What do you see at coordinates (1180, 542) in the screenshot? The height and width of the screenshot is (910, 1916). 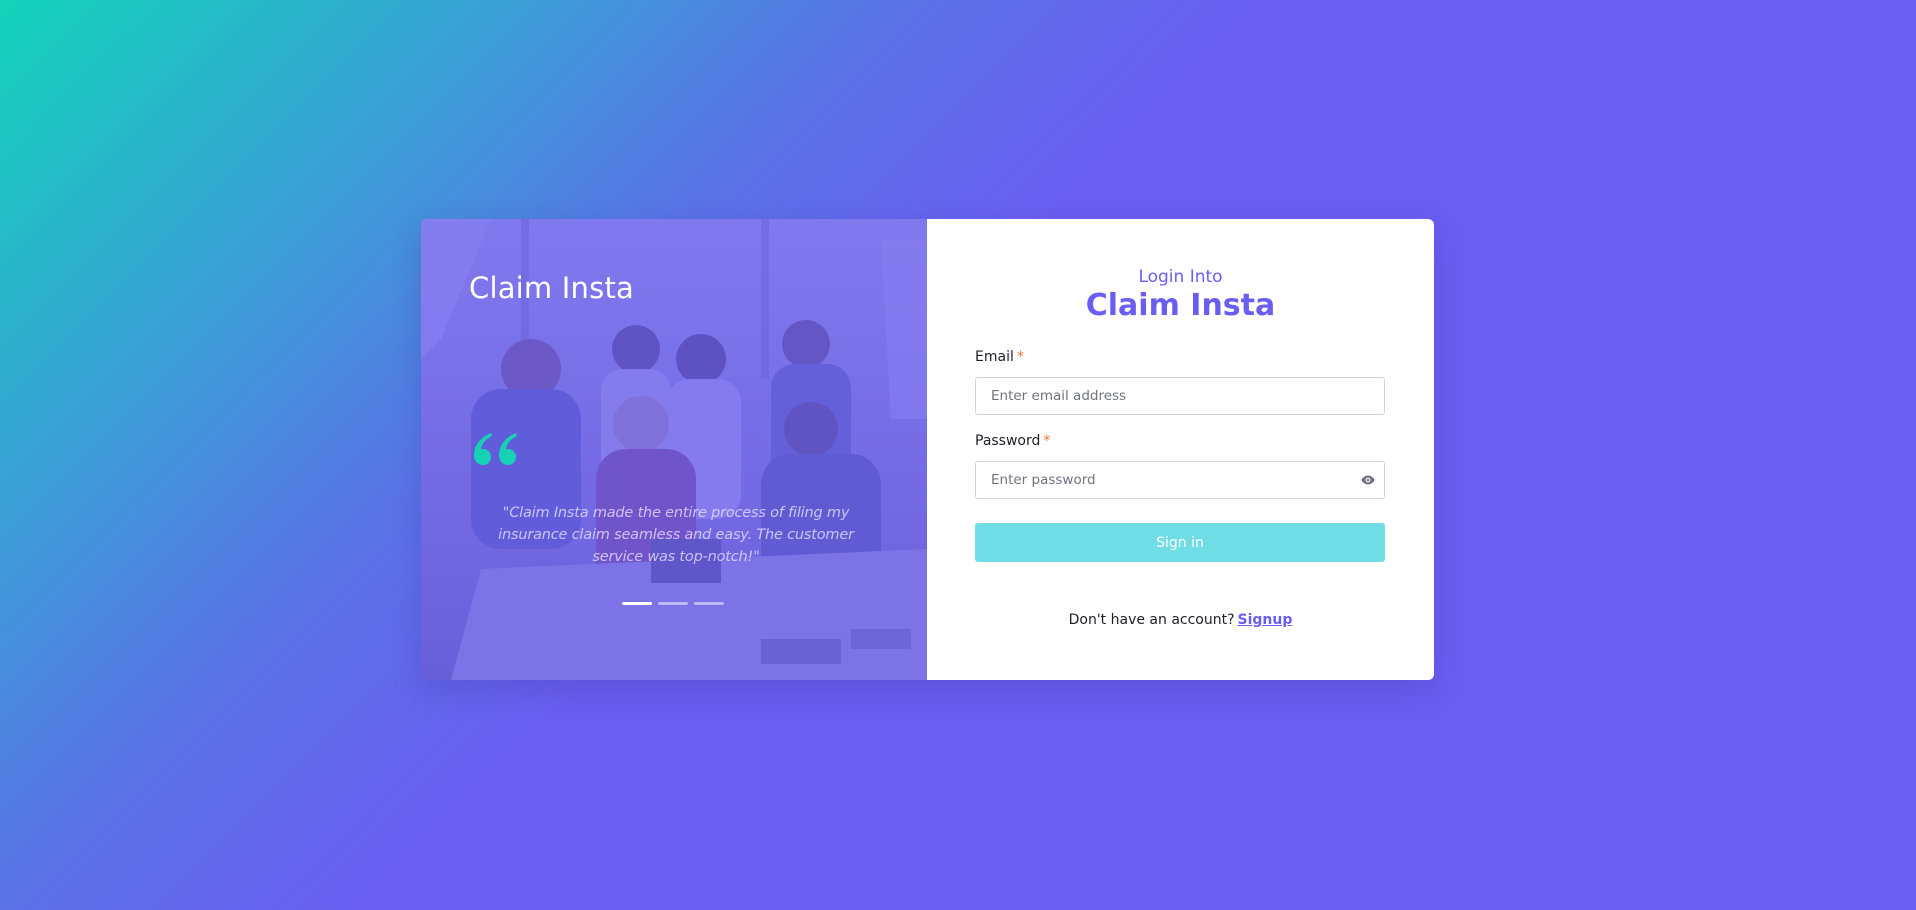 I see `sign-in-button: Sign in` at bounding box center [1180, 542].